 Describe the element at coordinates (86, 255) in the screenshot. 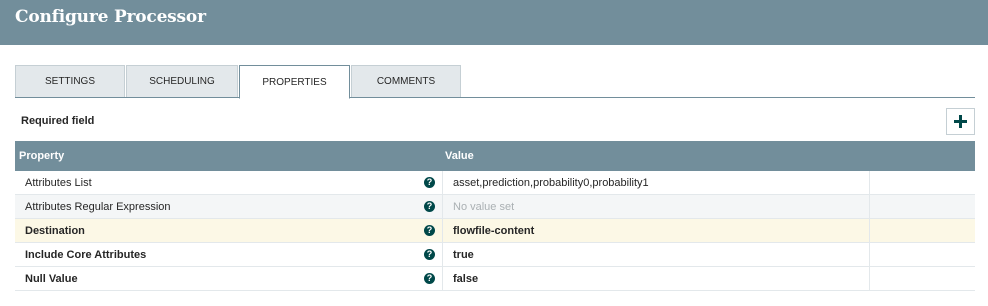

I see `property-name: Include Core Attributes` at that location.